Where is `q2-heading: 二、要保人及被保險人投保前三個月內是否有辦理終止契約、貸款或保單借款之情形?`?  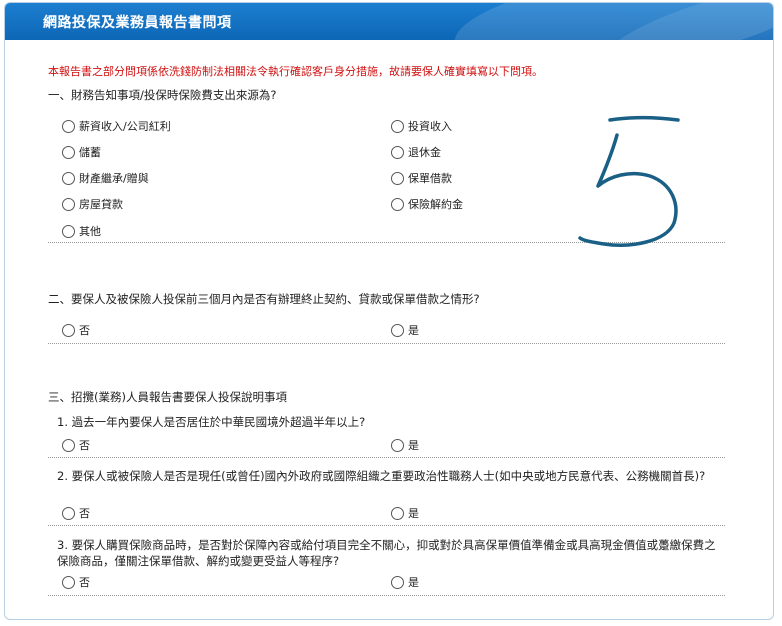 q2-heading: 二、要保人及被保險人投保前三個月內是否有辦理終止契約、貸款或保單借款之情形? is located at coordinates (264, 299).